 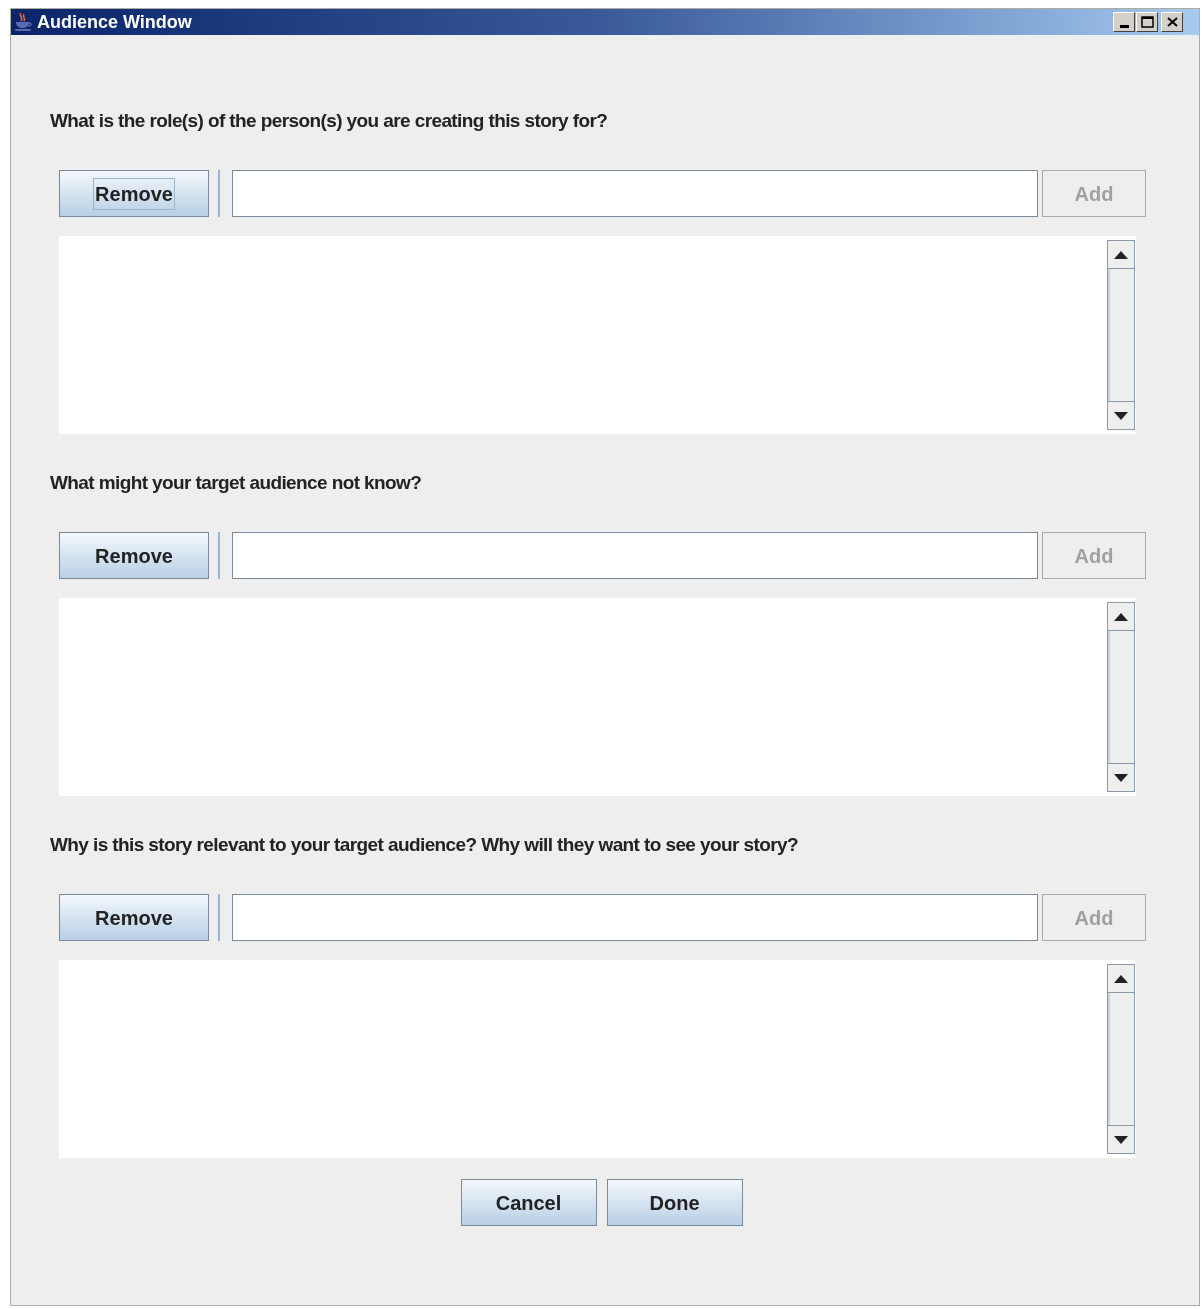 What do you see at coordinates (23, 22) in the screenshot?
I see `coffee-cup-icon` at bounding box center [23, 22].